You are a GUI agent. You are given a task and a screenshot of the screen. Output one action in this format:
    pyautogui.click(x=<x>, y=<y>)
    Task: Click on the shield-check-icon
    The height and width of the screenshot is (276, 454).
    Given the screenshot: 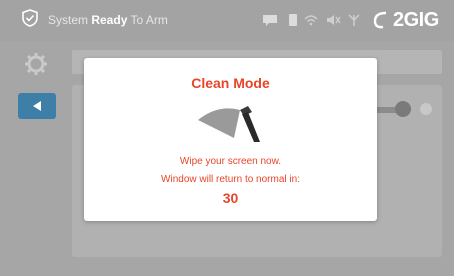 What is the action you would take?
    pyautogui.click(x=30, y=20)
    